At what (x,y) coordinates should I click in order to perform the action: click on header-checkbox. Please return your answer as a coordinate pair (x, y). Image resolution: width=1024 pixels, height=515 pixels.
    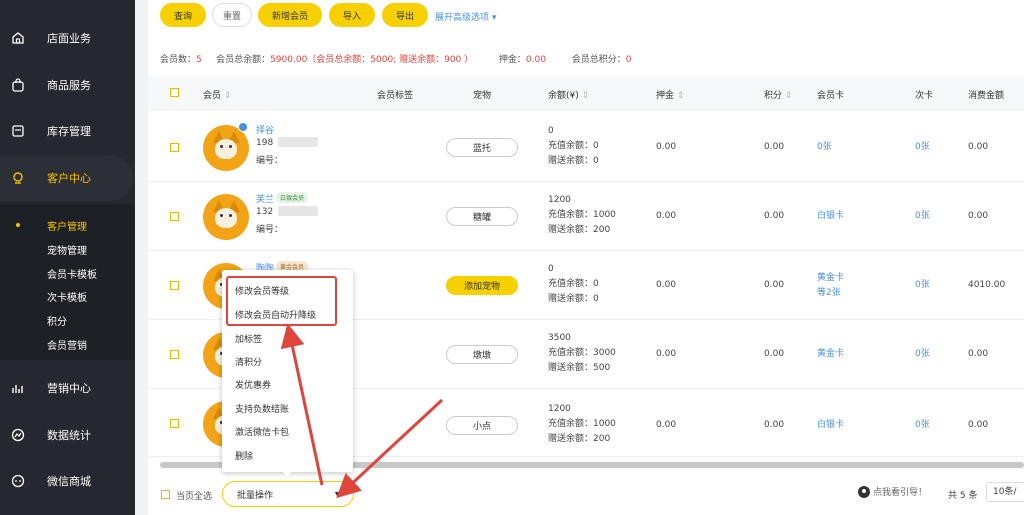
    Looking at the image, I should click on (174, 92).